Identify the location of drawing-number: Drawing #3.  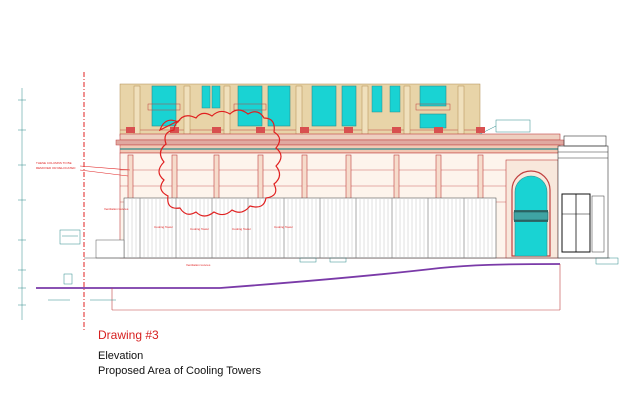
(128, 335).